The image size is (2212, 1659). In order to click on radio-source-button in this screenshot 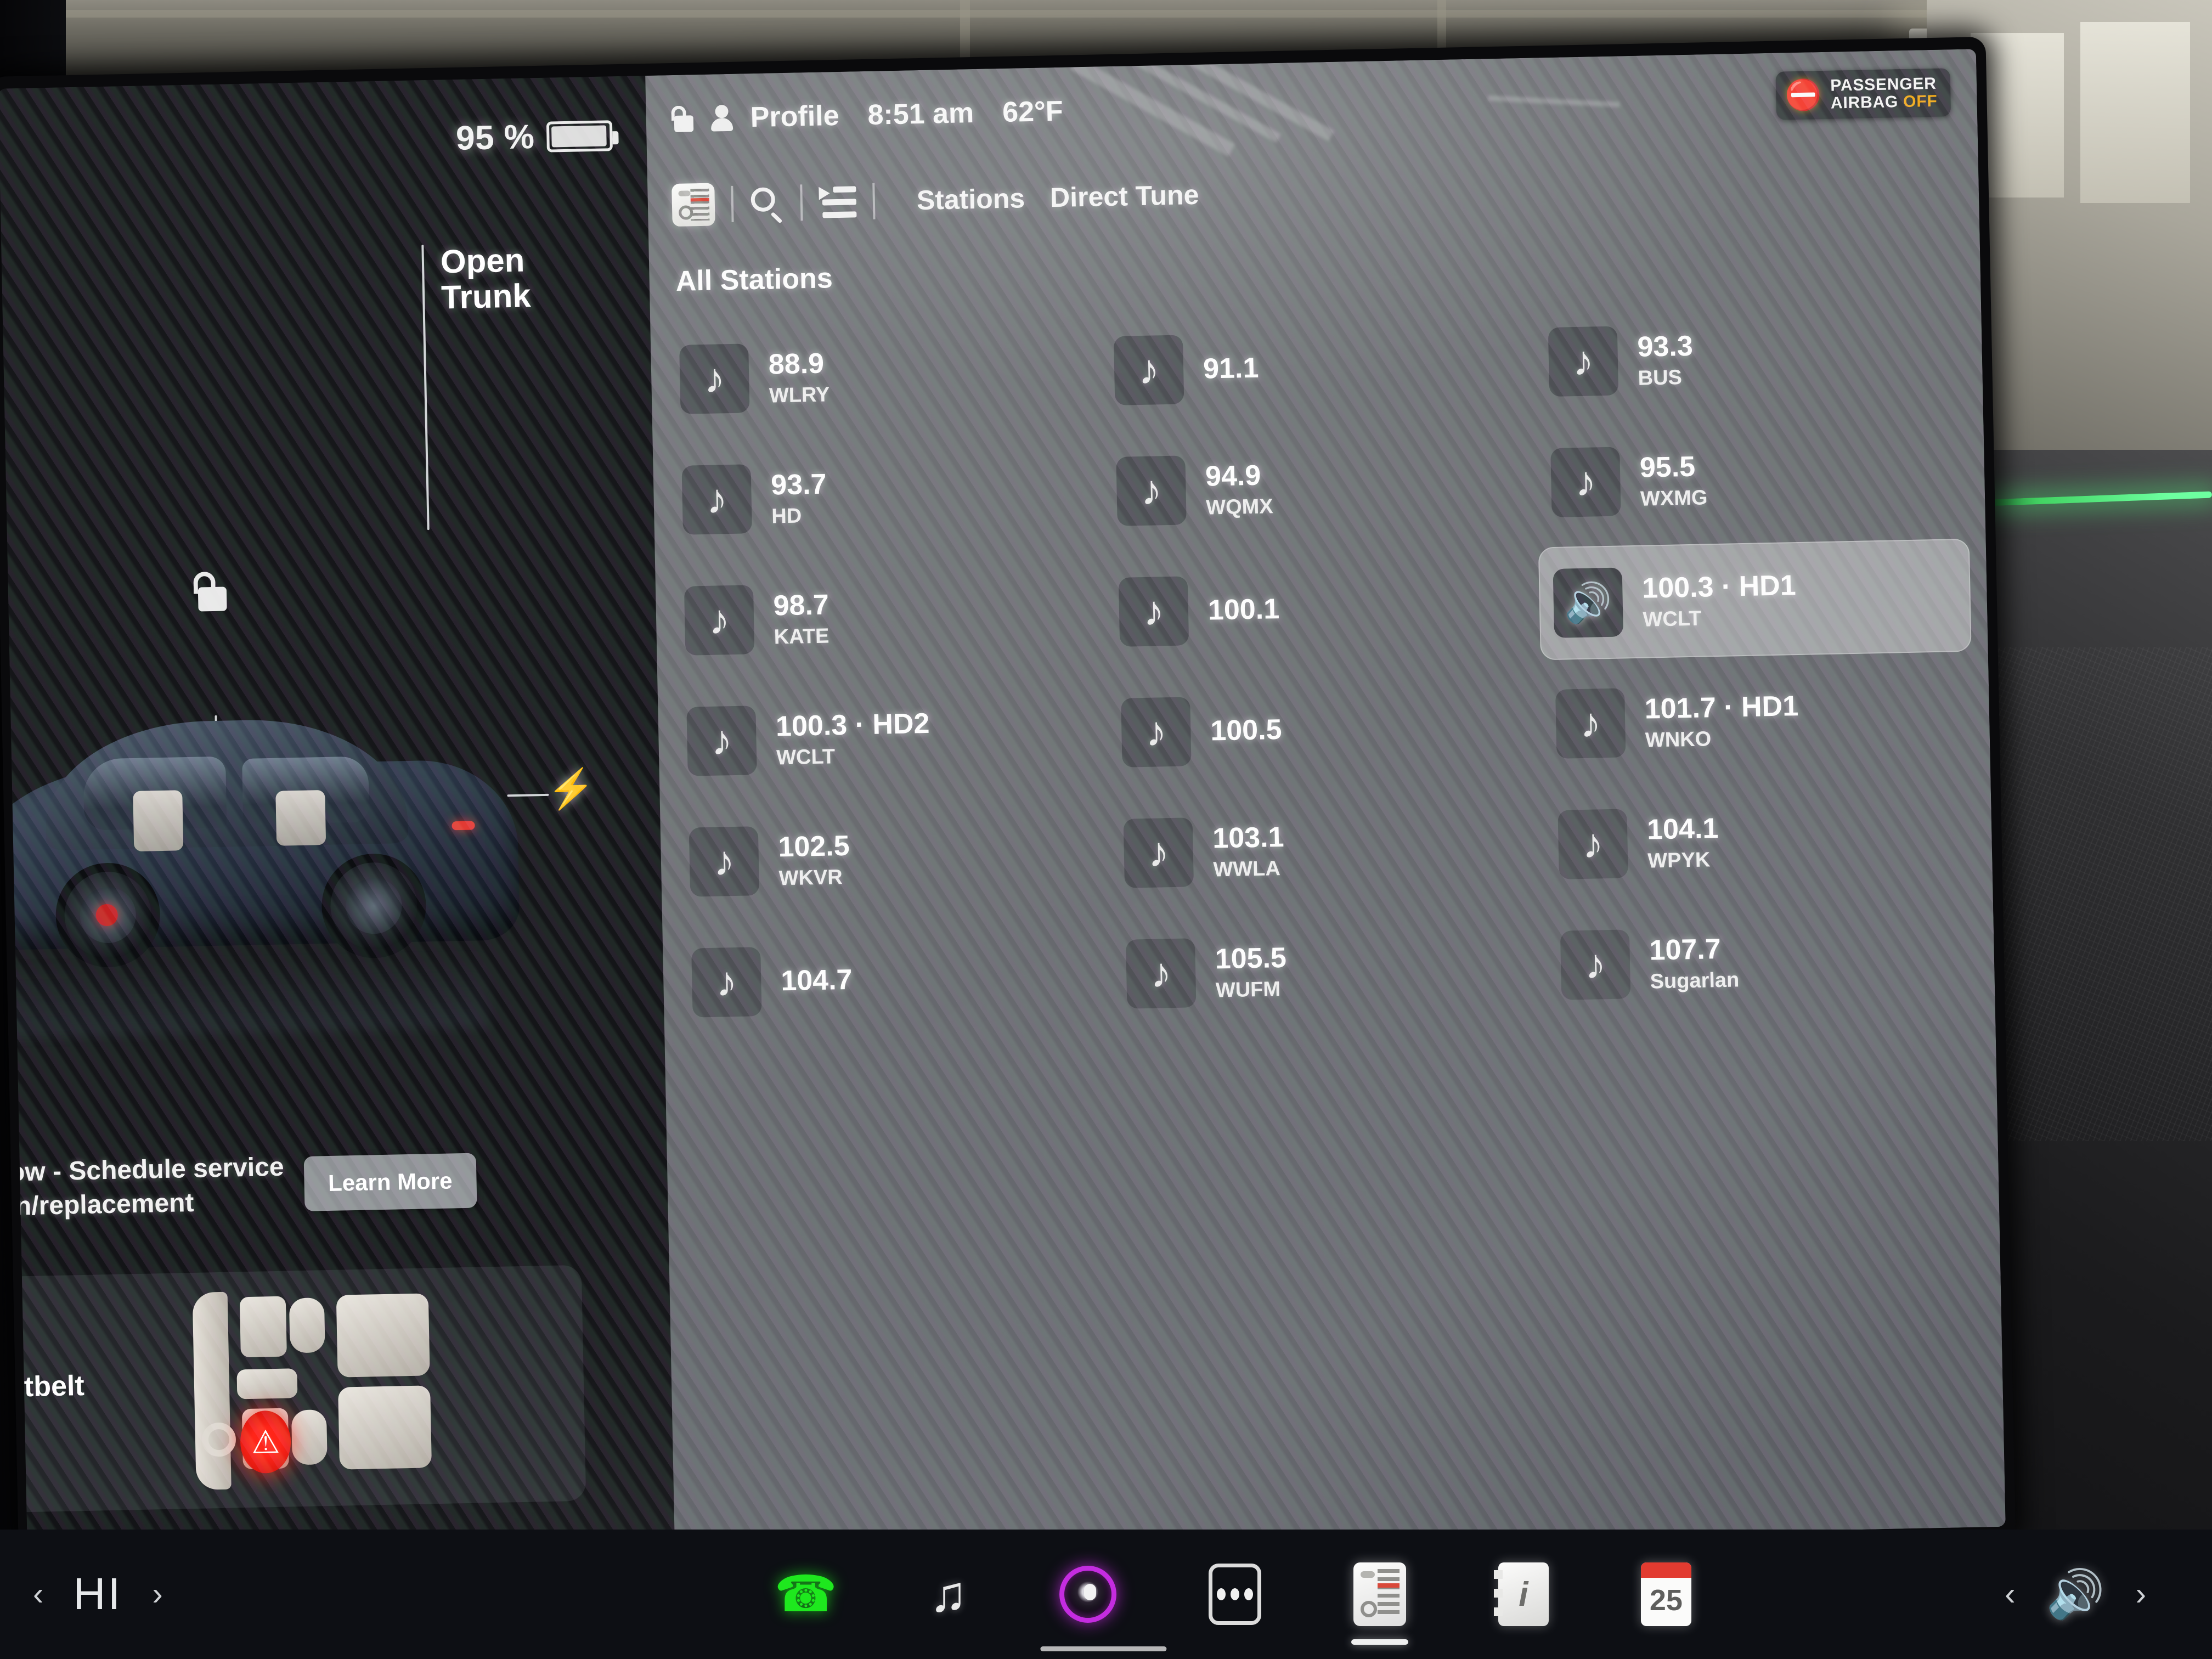, I will do `click(694, 205)`.